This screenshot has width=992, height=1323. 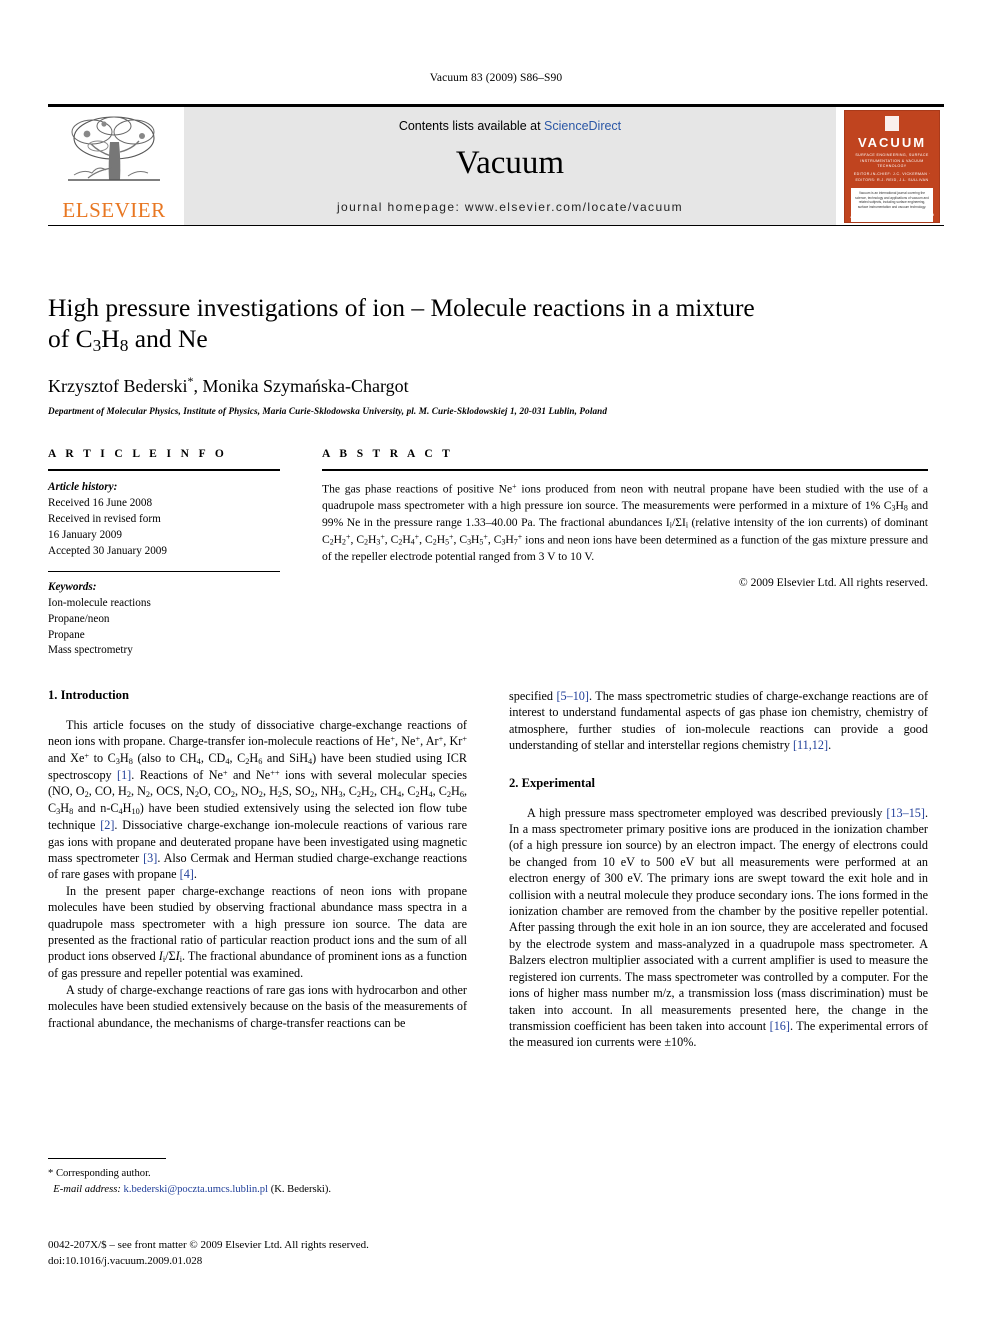 I want to click on masthead-bottom-rule, so click(x=496, y=225).